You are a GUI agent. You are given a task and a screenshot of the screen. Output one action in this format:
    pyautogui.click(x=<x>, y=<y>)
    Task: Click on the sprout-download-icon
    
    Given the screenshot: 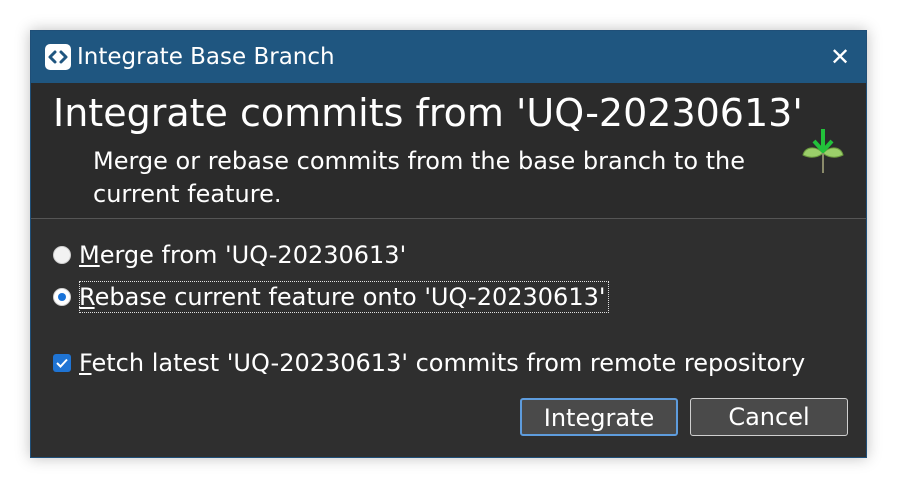 What is the action you would take?
    pyautogui.click(x=823, y=151)
    